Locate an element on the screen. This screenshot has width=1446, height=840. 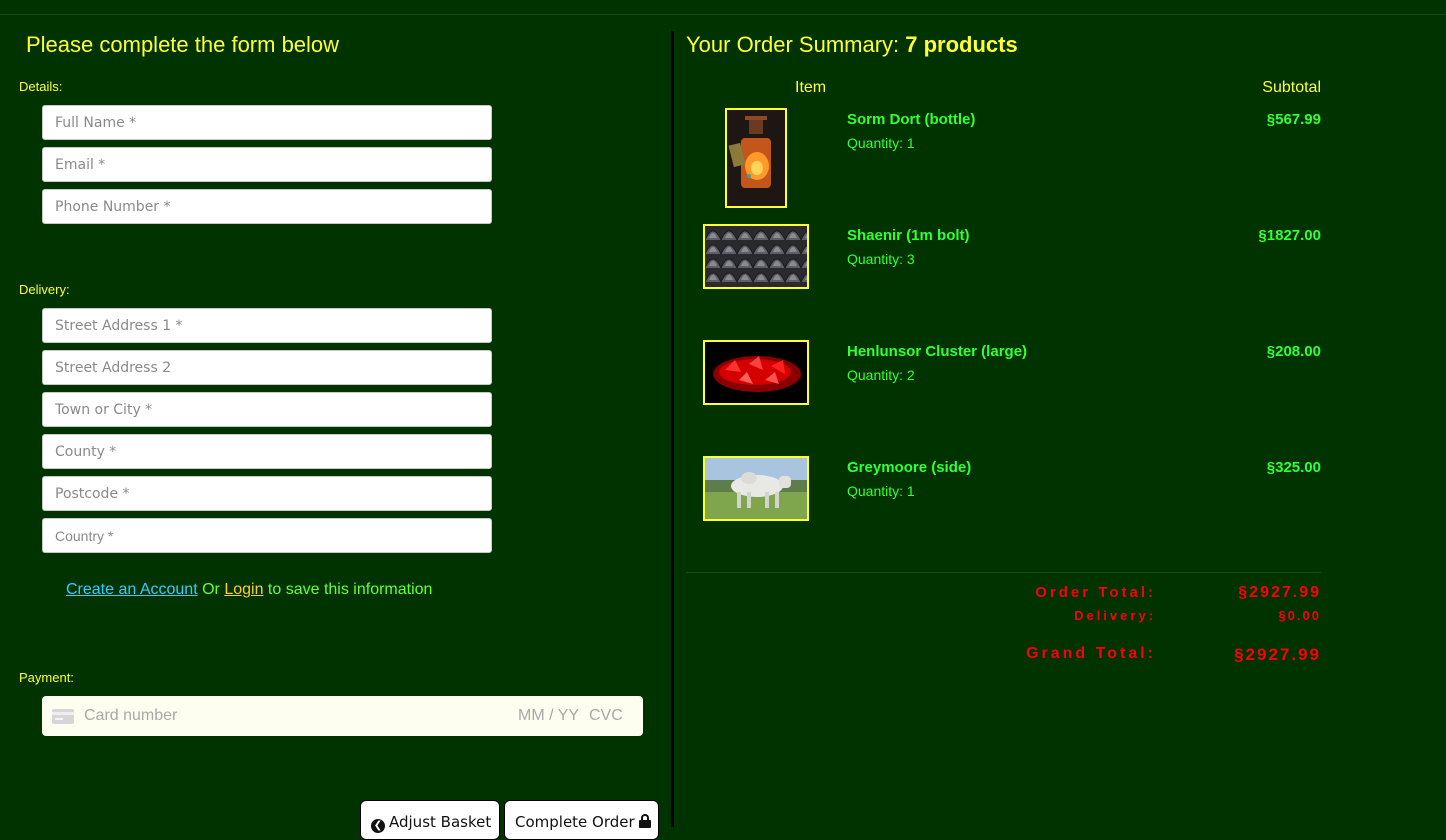
postcode-input is located at coordinates (267, 493).